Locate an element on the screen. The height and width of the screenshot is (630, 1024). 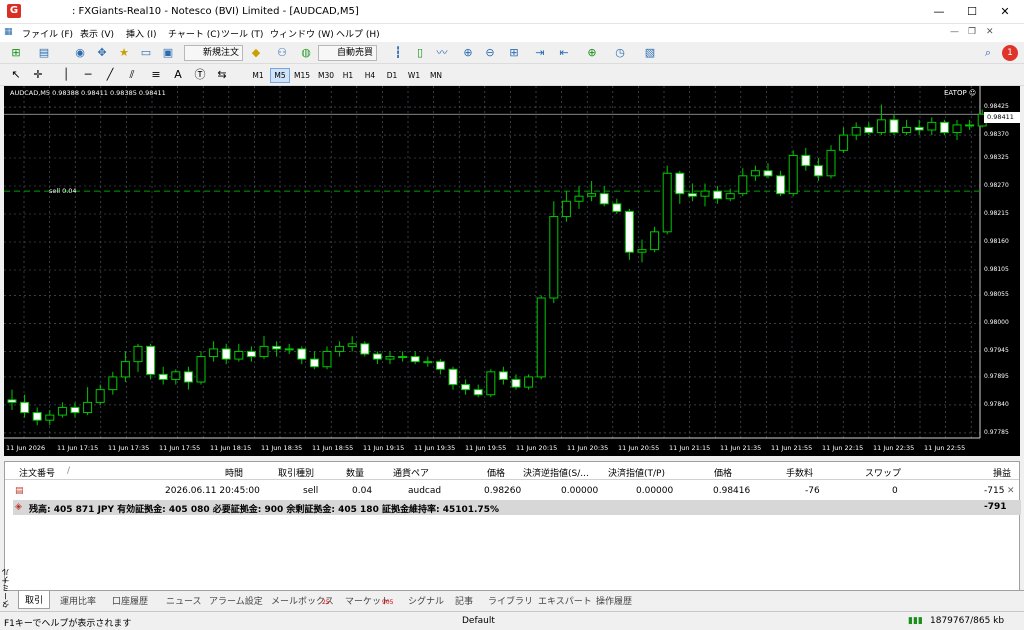
tab-exposure: 運用比率 is located at coordinates (78, 600).